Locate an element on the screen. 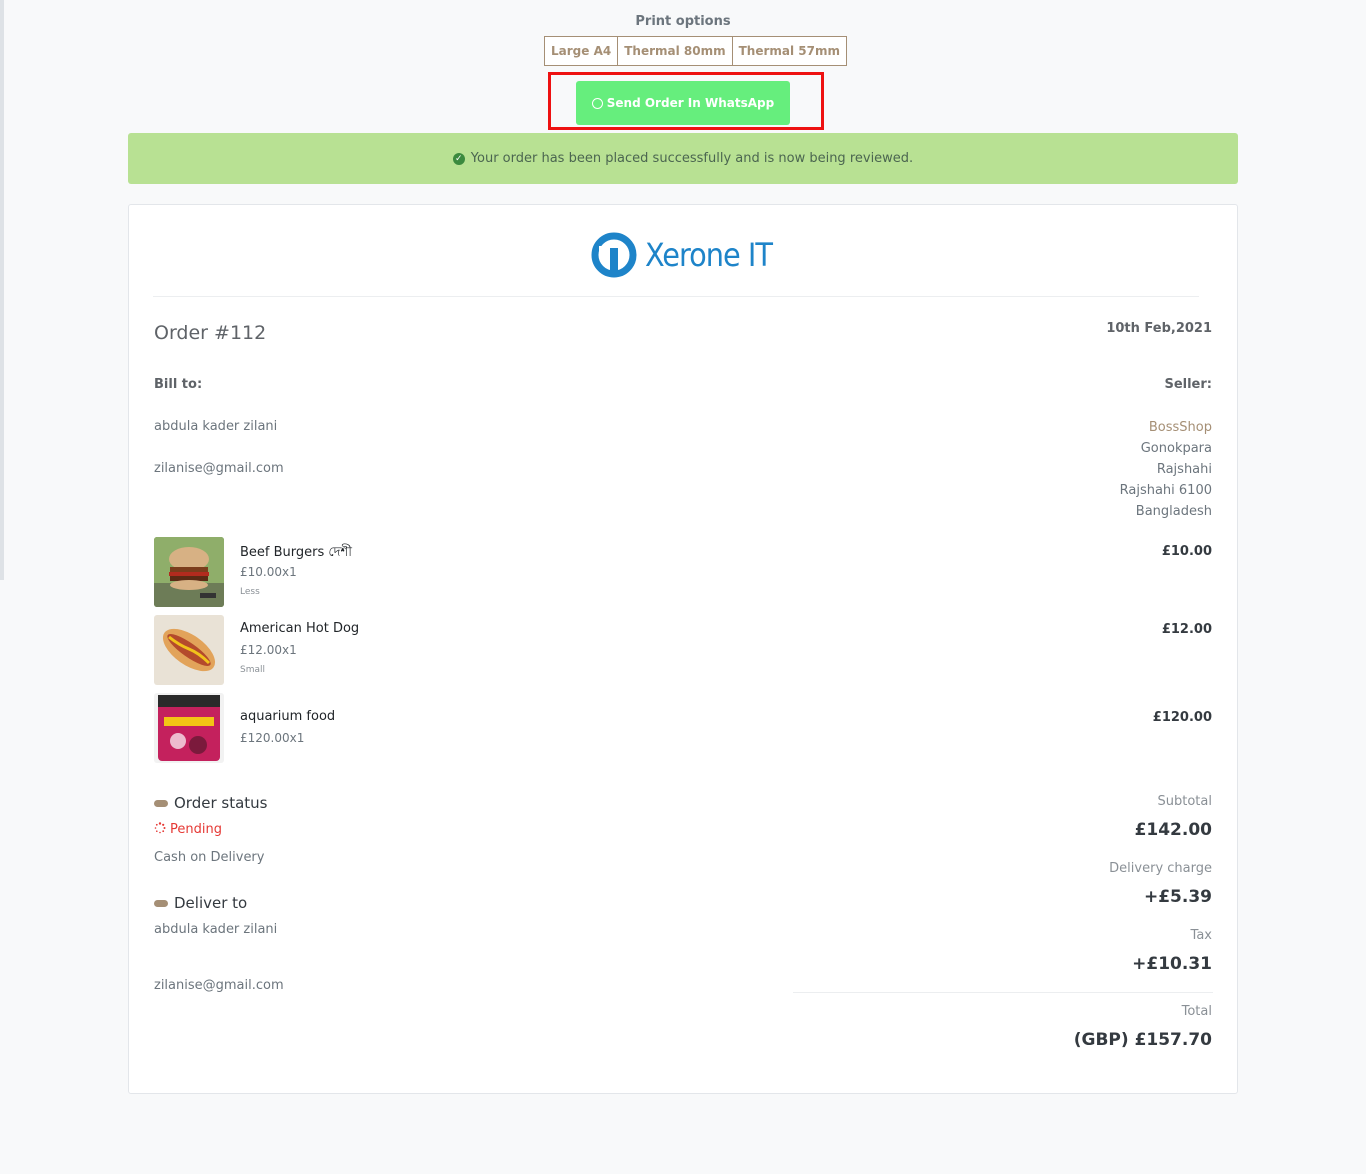  tax-label: Tax is located at coordinates (1201, 935).